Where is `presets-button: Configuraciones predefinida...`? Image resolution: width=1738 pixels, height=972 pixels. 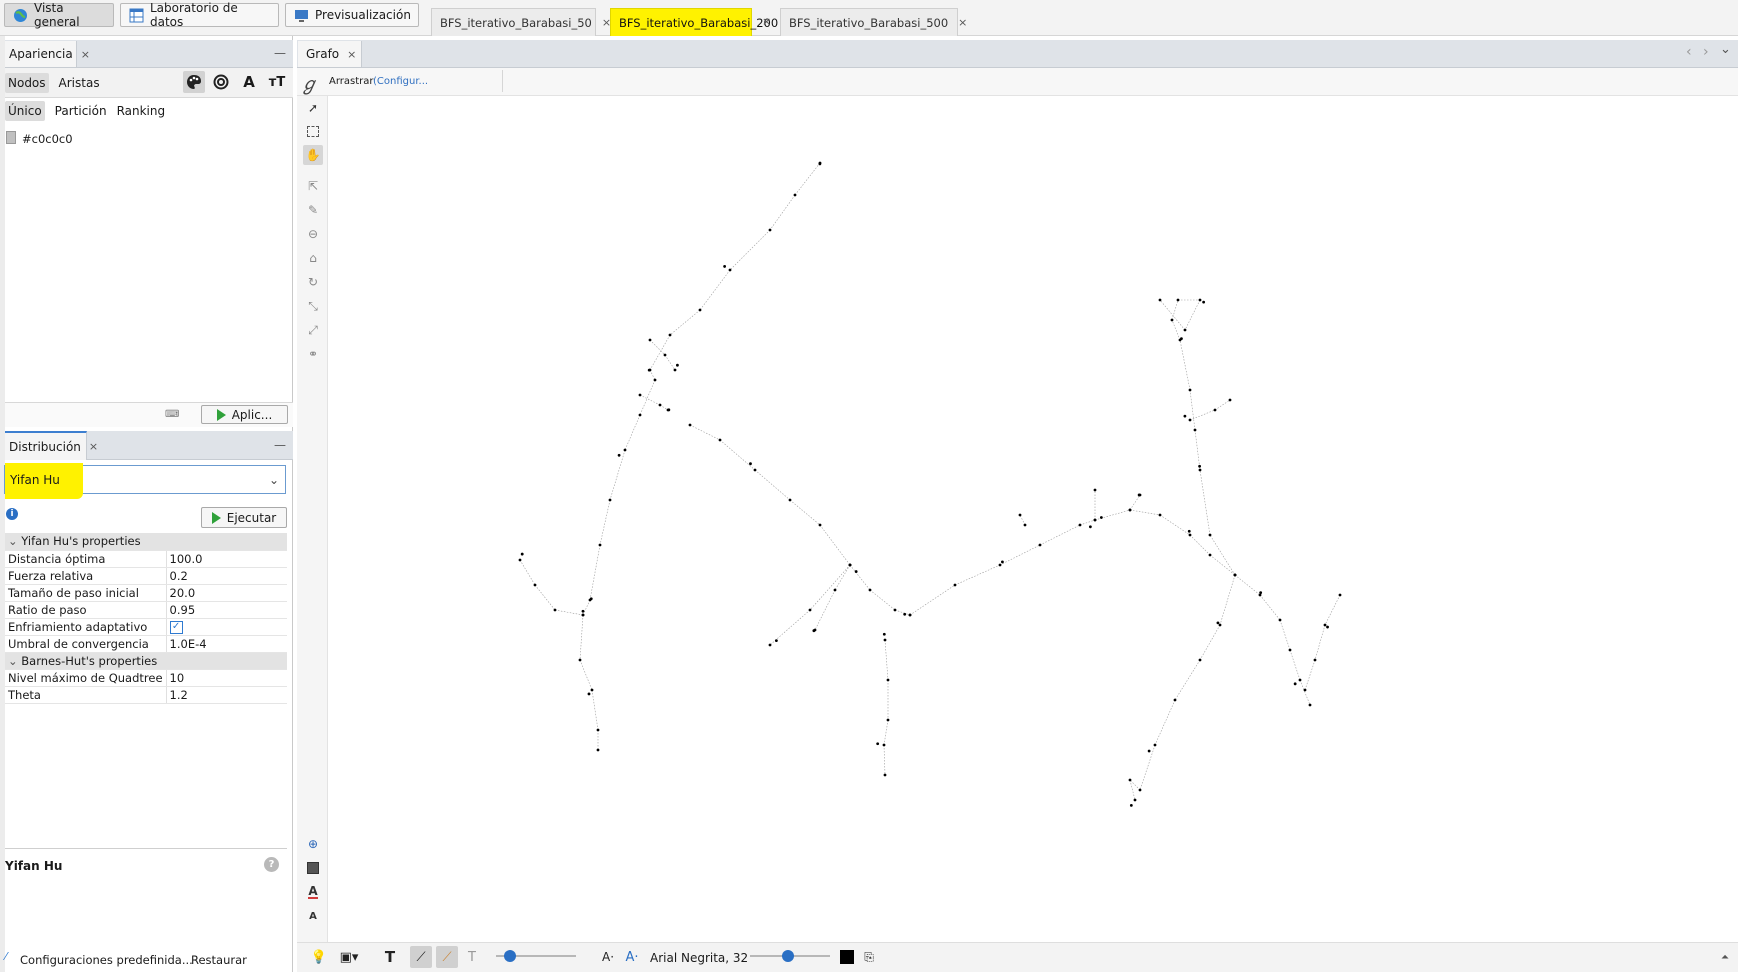
presets-button: Configuraciones predefinida... is located at coordinates (106, 960).